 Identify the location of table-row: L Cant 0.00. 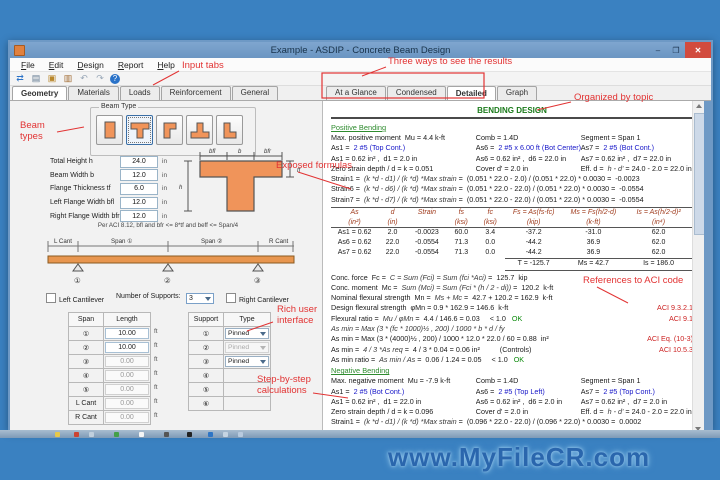
(109, 403).